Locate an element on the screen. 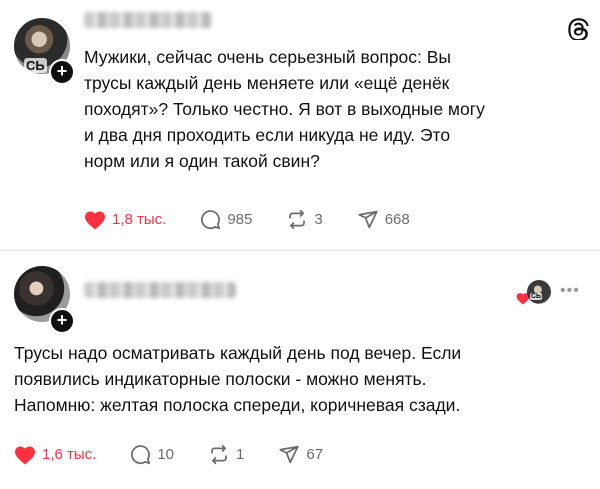 The width and height of the screenshot is (600, 489). share-button: 668 is located at coordinates (383, 219).